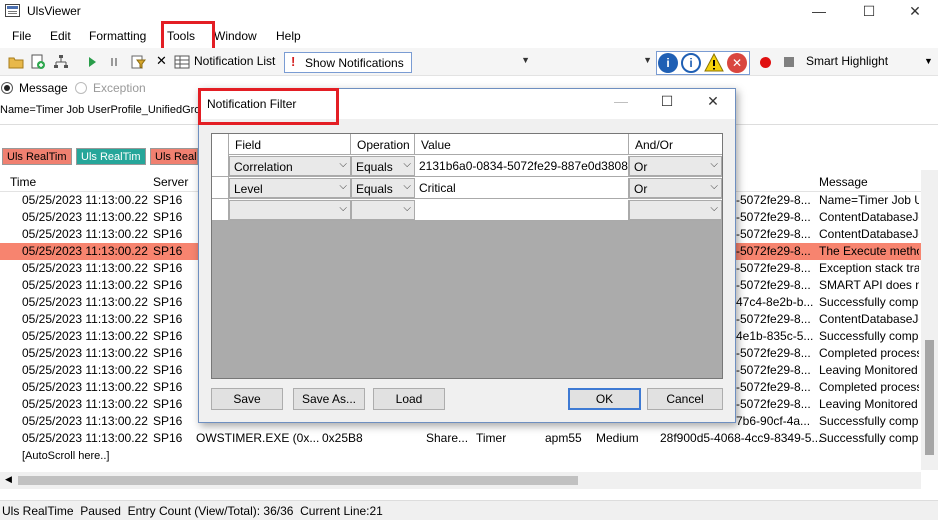  Describe the element at coordinates (409, 399) in the screenshot. I see `load-button: Load` at that location.